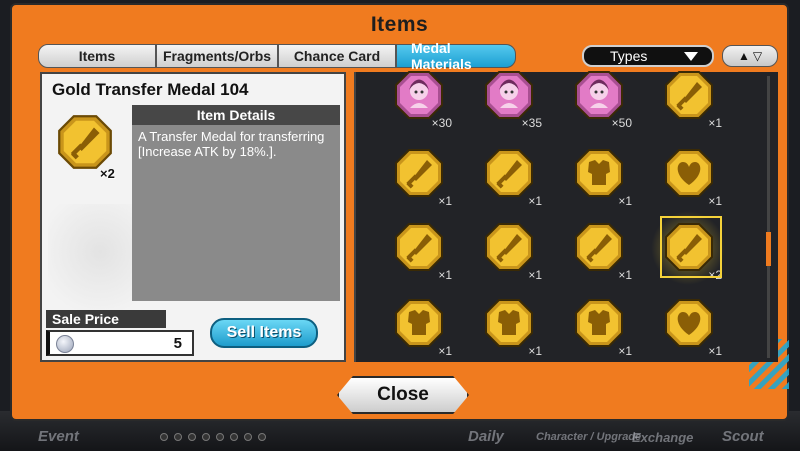 This screenshot has width=800, height=451. Describe the element at coordinates (663, 437) in the screenshot. I see `bg-nav-exchange: Exchange` at that location.